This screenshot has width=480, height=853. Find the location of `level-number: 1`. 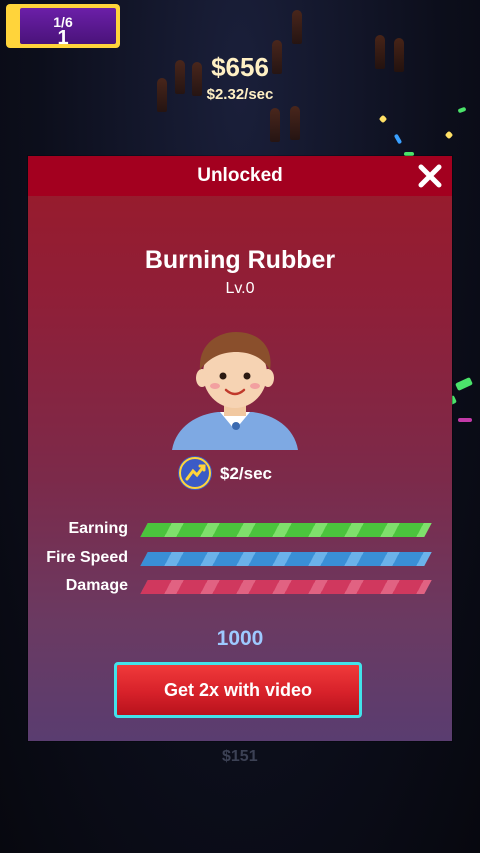

level-number: 1 is located at coordinates (63, 37).